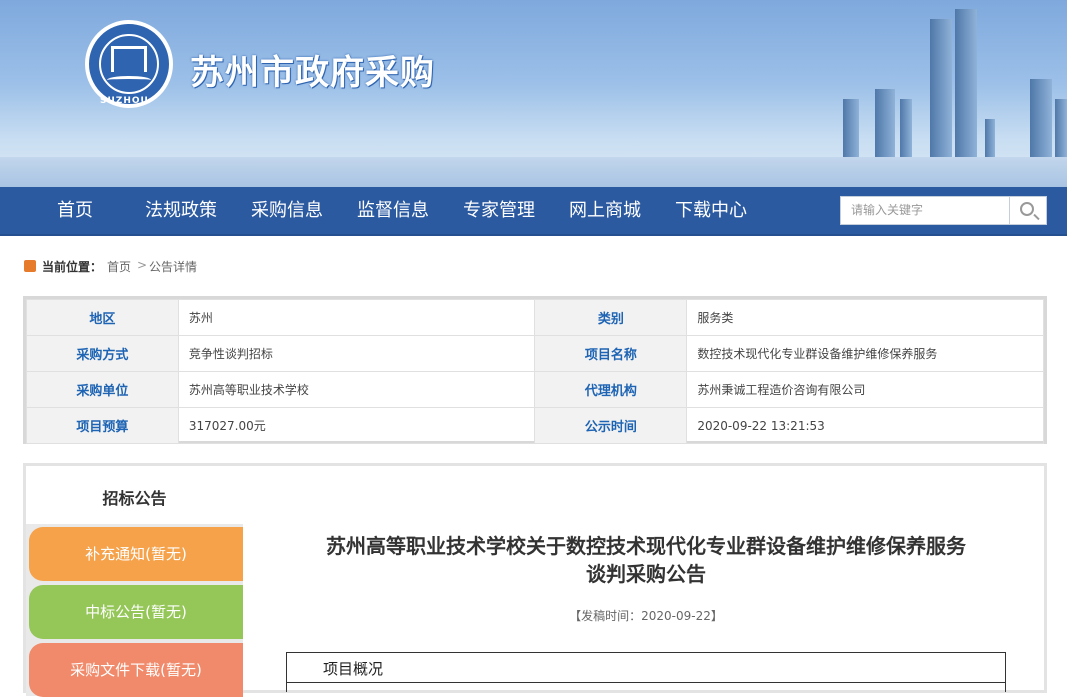 The height and width of the screenshot is (697, 1067). I want to click on notice-title-line2: 谈判采购公告, so click(646, 574).